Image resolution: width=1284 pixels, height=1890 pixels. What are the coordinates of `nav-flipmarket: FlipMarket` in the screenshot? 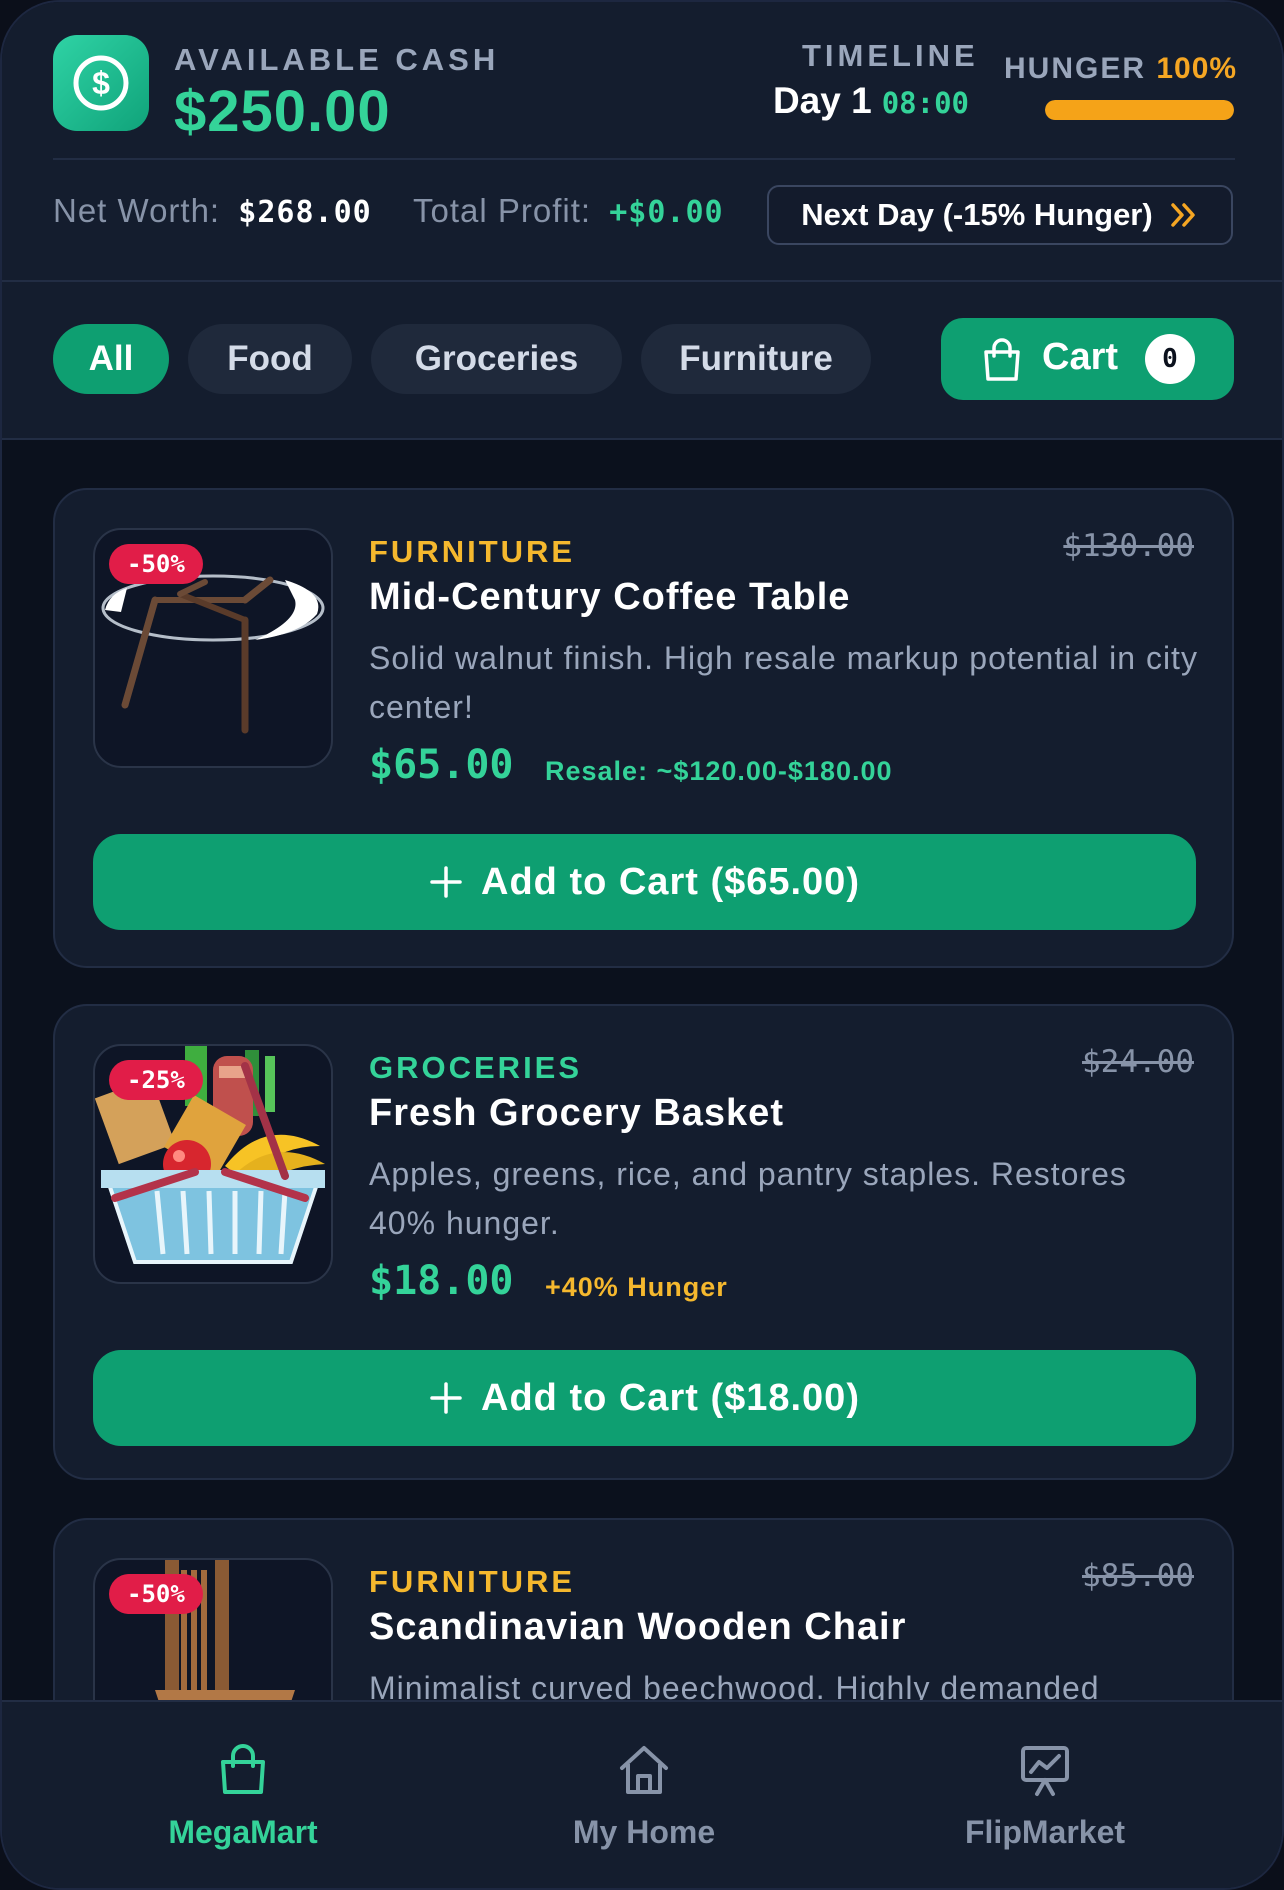 It's located at (1045, 1795).